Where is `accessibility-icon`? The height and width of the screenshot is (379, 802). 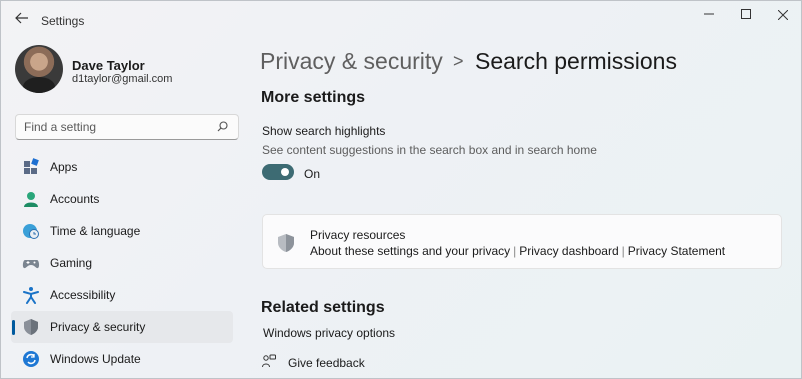 accessibility-icon is located at coordinates (31, 295).